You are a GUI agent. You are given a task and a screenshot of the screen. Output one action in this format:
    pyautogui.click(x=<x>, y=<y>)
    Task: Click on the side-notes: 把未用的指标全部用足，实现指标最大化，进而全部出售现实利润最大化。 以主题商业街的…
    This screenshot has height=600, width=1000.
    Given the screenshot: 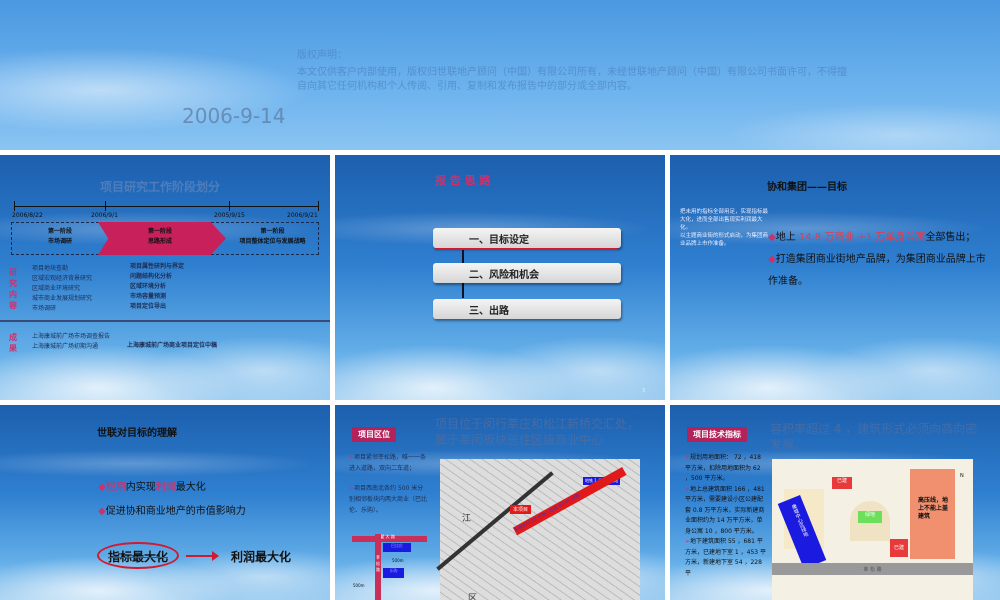 What is the action you would take?
    pyautogui.click(x=724, y=228)
    